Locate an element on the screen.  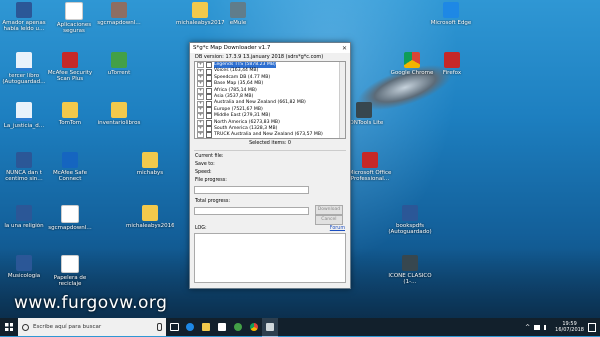
taskbar-app-chrome is located at coordinates (254, 327).